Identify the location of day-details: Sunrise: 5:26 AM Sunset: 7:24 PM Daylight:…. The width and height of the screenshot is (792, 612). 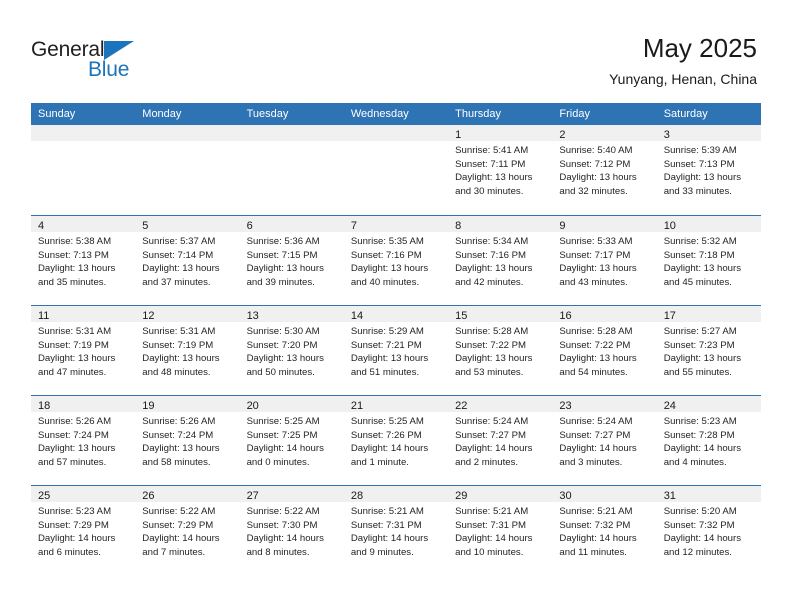
(187, 440).